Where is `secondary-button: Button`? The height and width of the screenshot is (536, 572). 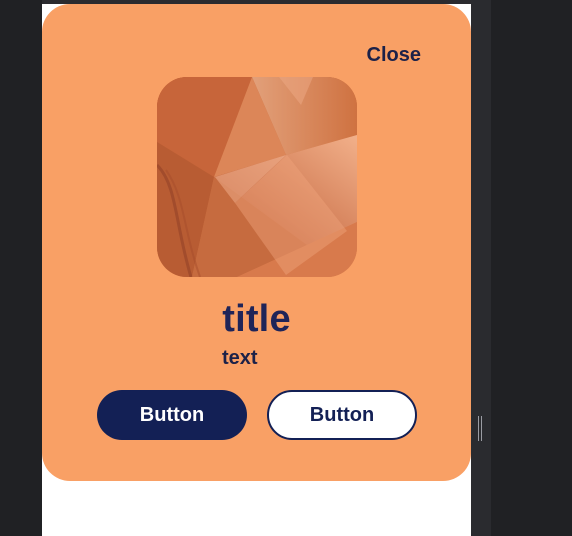 secondary-button: Button is located at coordinates (342, 415).